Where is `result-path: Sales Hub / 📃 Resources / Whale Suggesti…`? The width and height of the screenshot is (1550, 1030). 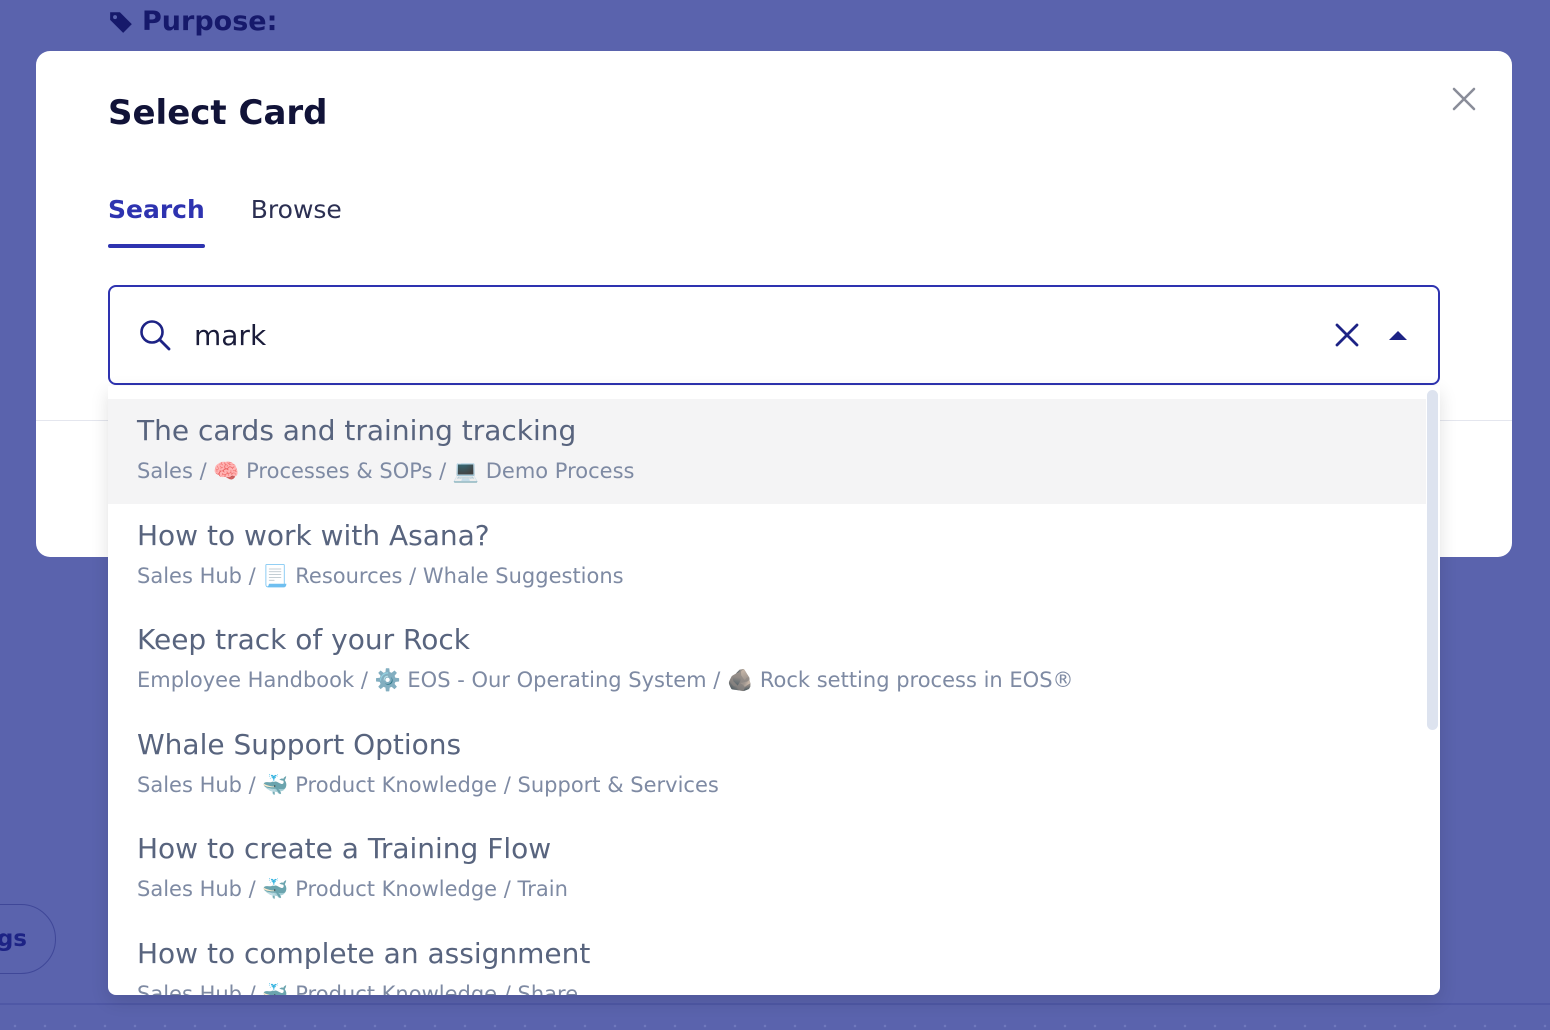
result-path: Sales Hub / 📃 Resources / Whale Suggesti… is located at coordinates (380, 575).